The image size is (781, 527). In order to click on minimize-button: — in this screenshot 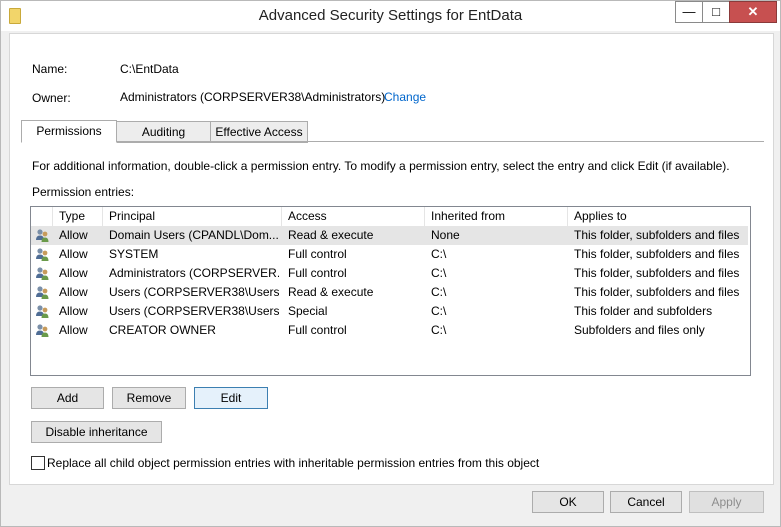, I will do `click(689, 12)`.